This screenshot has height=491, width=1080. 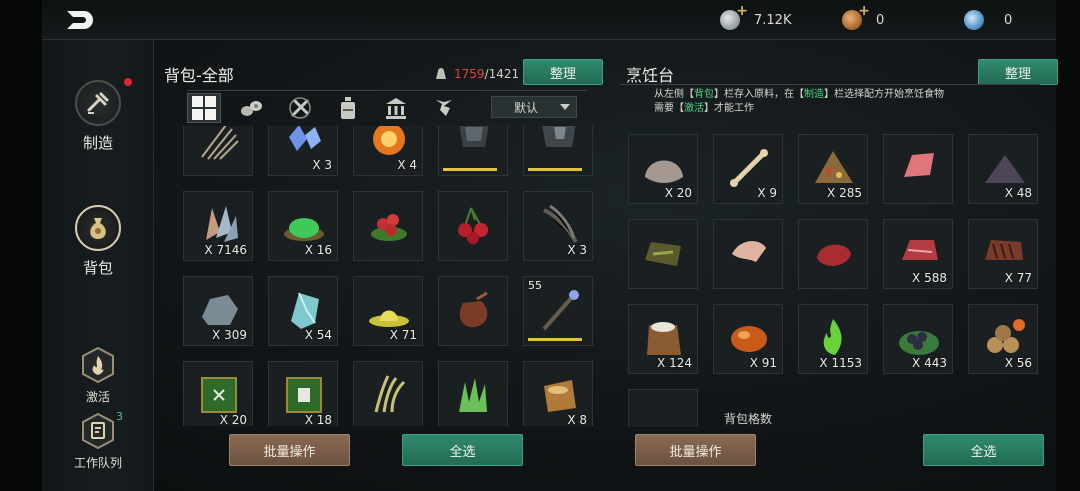 What do you see at coordinates (318, 335) in the screenshot?
I see `item-quantity: X 54` at bounding box center [318, 335].